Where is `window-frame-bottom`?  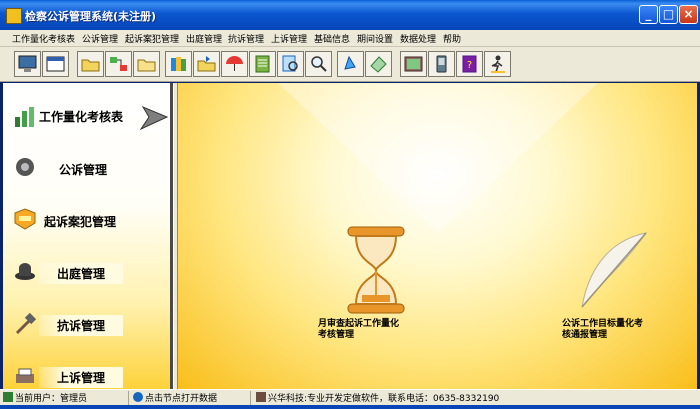 window-frame-bottom is located at coordinates (350, 407).